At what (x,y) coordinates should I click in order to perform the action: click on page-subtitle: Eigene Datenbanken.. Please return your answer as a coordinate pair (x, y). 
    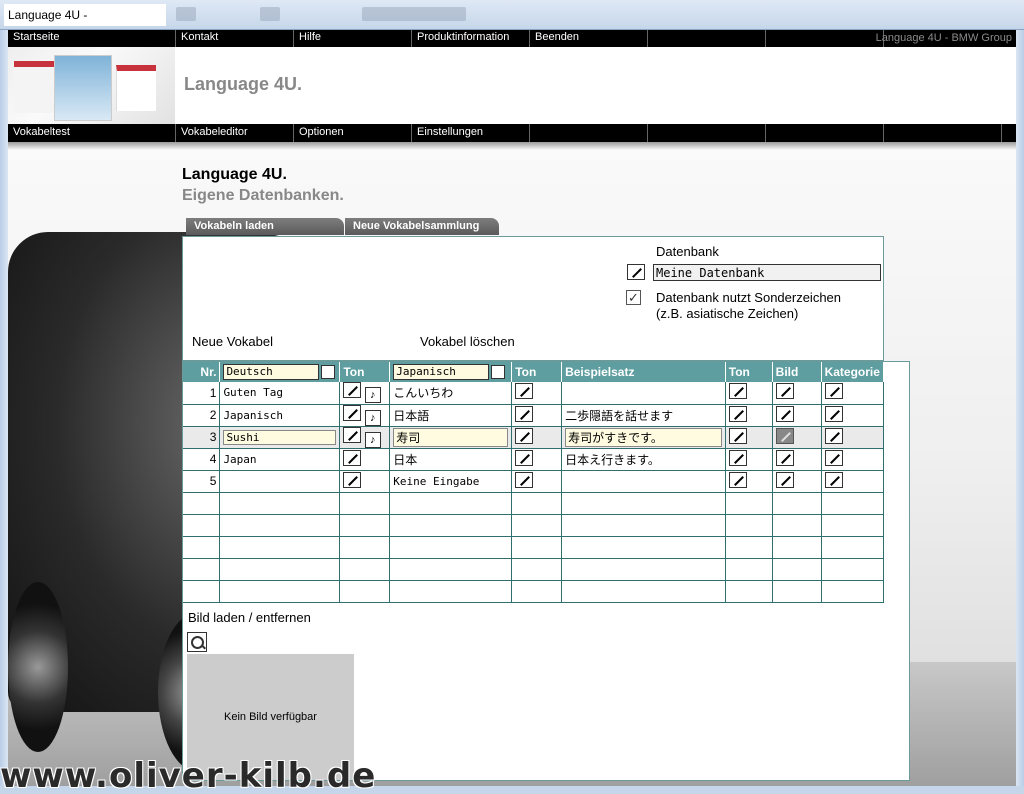
    Looking at the image, I should click on (263, 195).